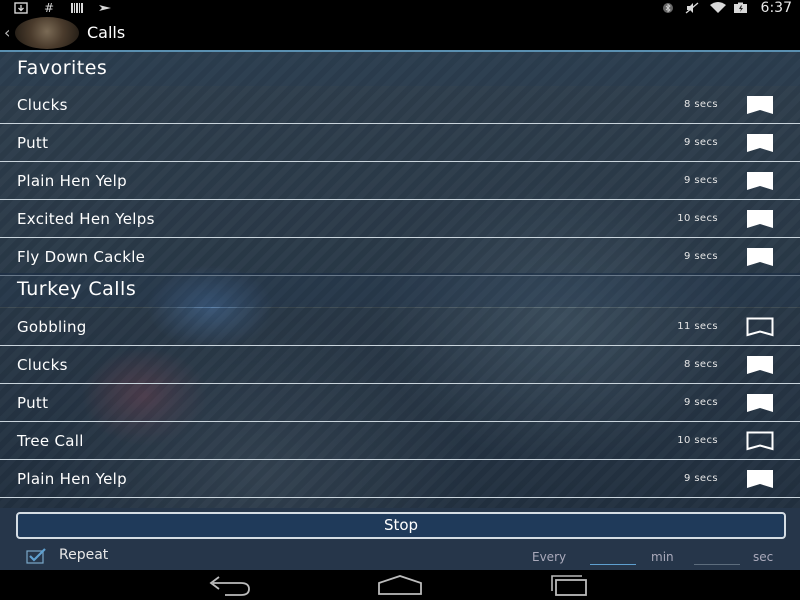  I want to click on playback-controls: Stop Repeat Every min sec, so click(400, 539).